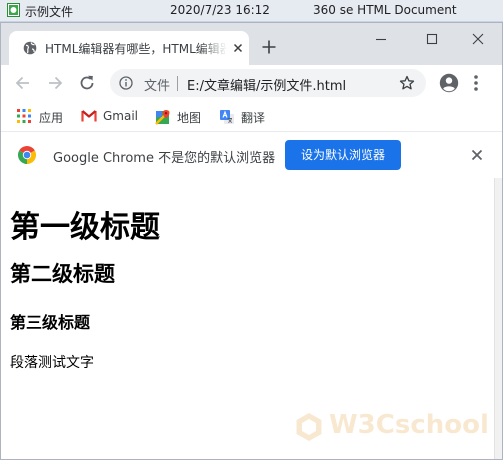  Describe the element at coordinates (136, 49) in the screenshot. I see `tab-title: HTML编辑器有哪些，HTML编辑器` at that location.